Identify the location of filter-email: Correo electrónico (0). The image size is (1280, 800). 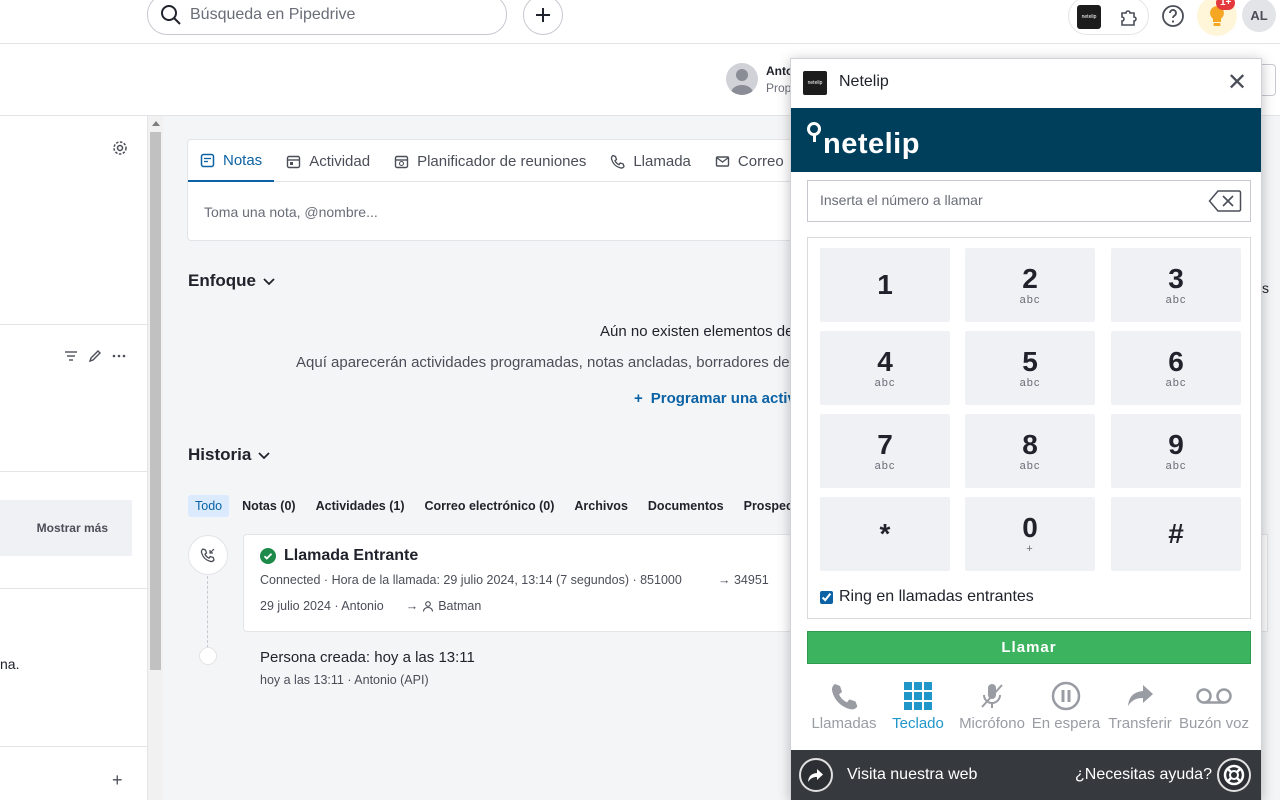
(490, 506).